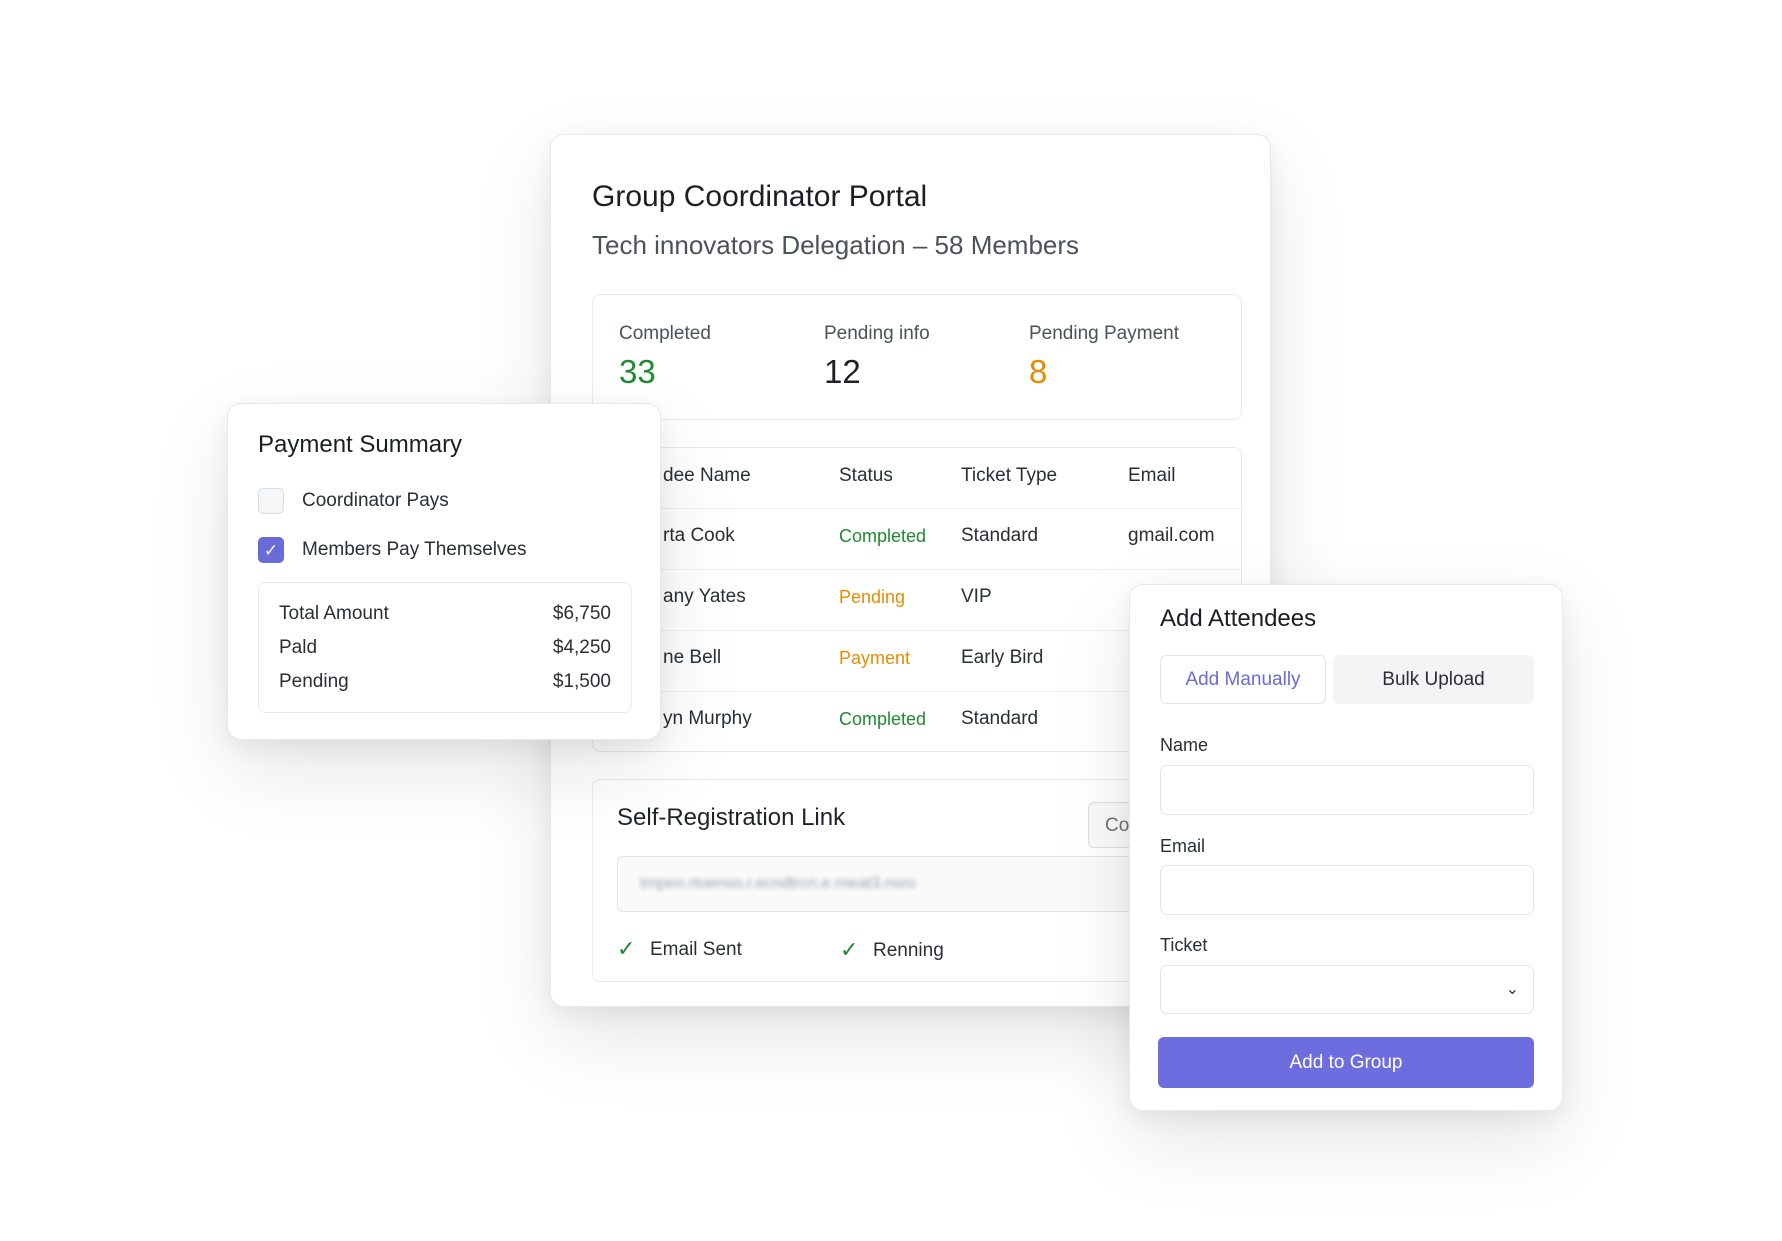  I want to click on name-field, so click(1347, 790).